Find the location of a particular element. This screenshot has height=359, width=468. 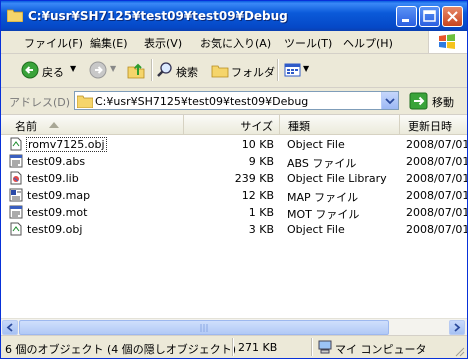

file-type: MAP ファイル is located at coordinates (323, 197).